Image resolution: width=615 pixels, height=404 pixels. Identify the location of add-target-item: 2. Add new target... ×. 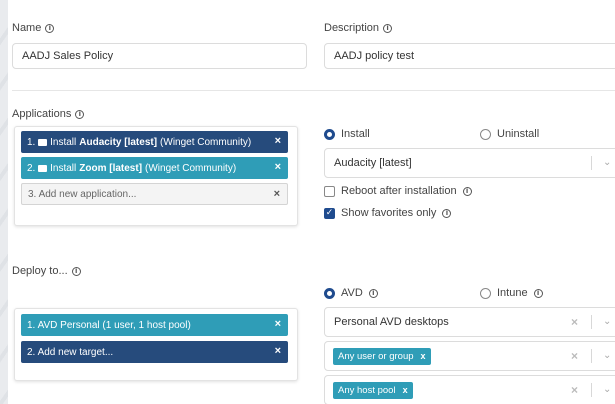
(154, 352).